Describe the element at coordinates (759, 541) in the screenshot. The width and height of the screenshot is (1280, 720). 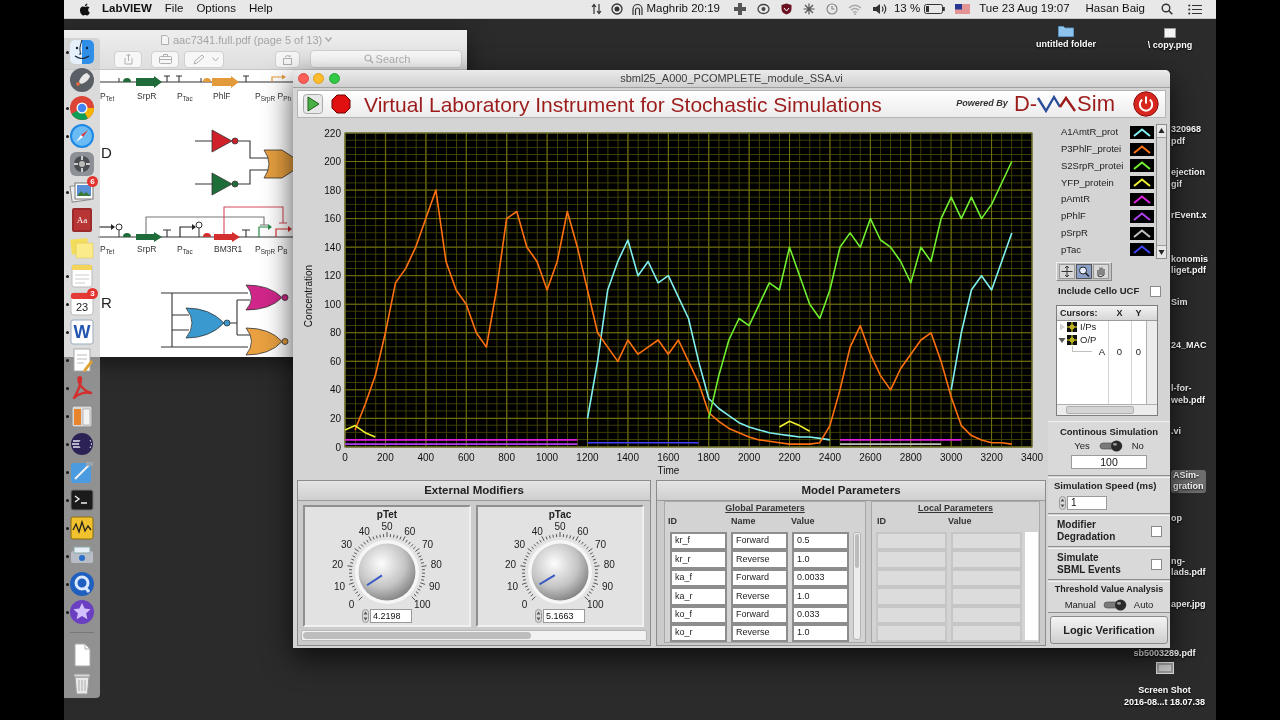
I see `parameter-field: Forward` at that location.